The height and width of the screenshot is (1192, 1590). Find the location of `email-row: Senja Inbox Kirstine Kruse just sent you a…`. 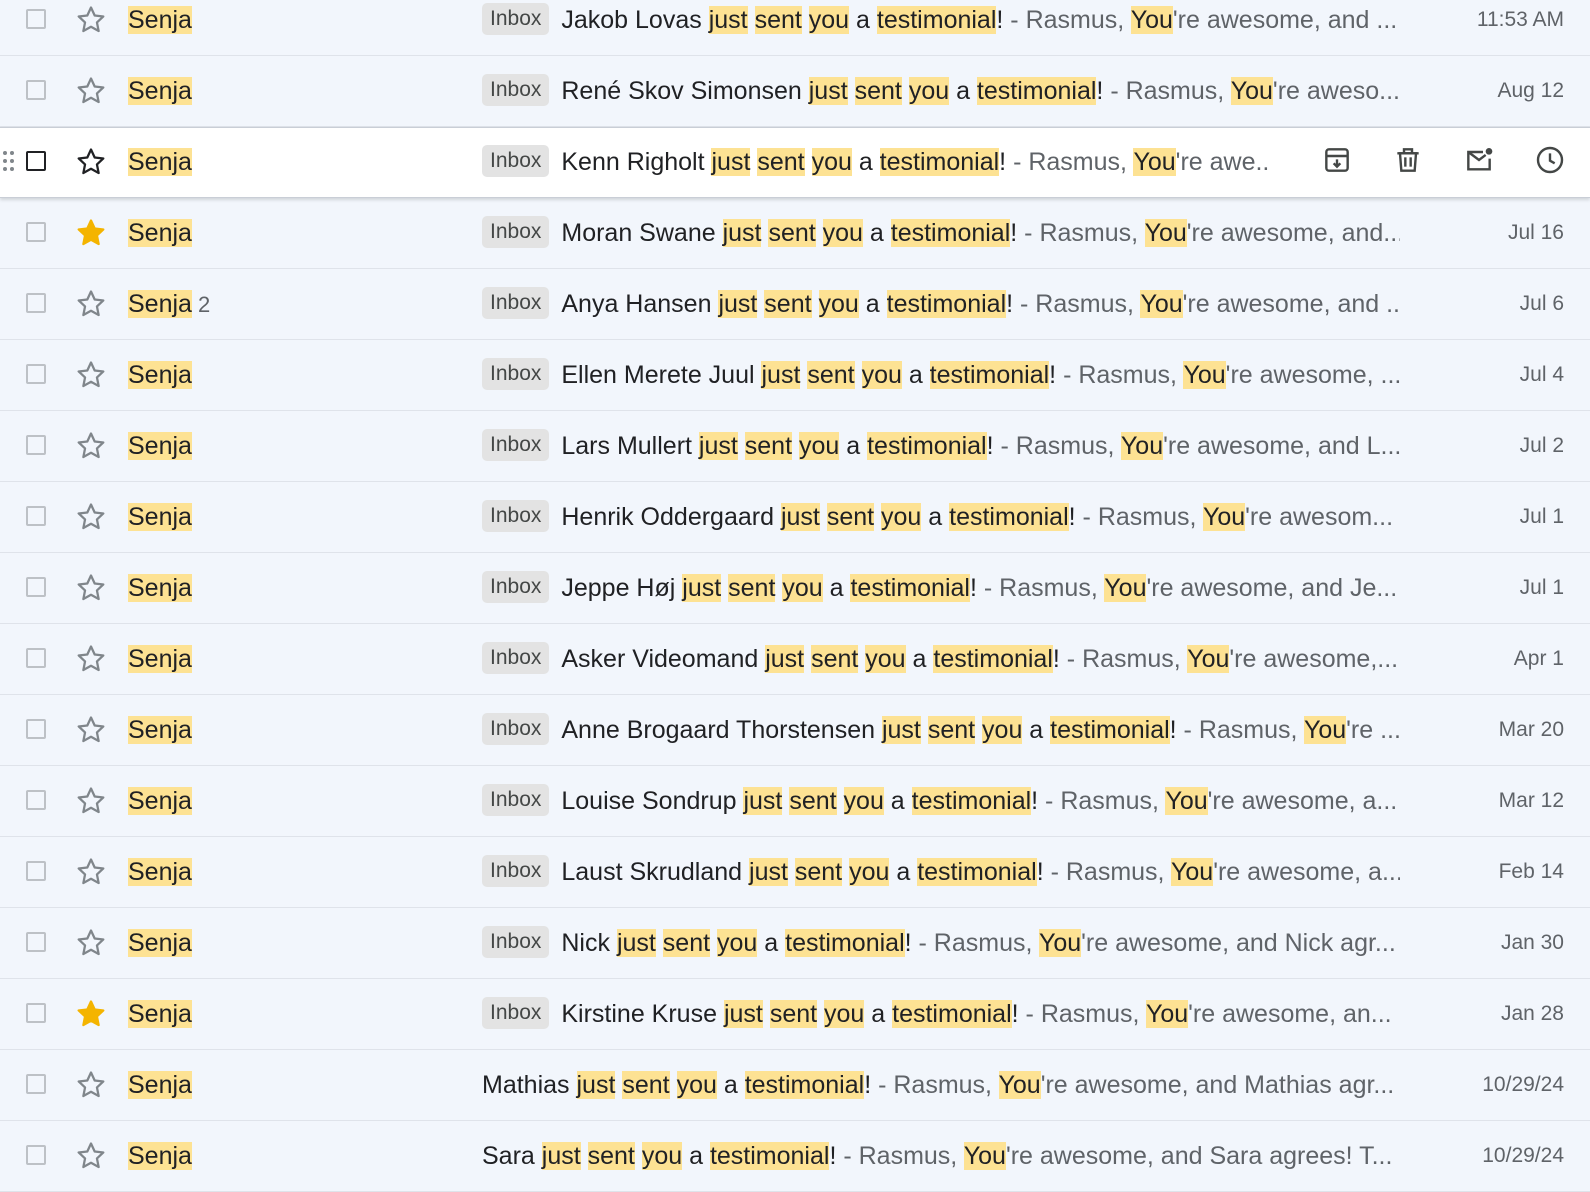

email-row: Senja Inbox Kirstine Kruse just sent you a… is located at coordinates (795, 1014).